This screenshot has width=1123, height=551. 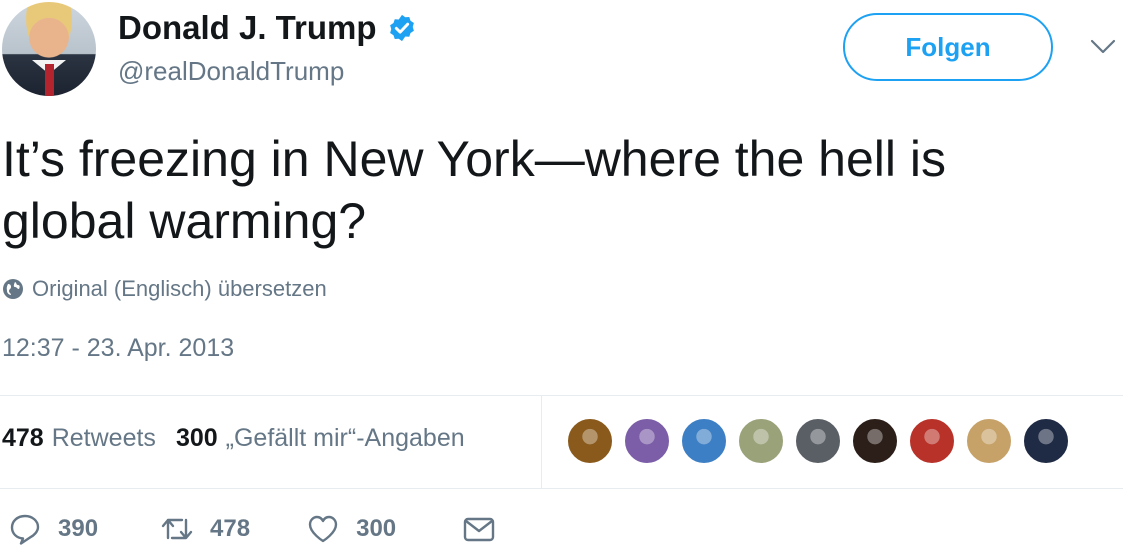 I want to click on tweet-timestamp: 12:37 - 23. Apr. 2013, so click(x=118, y=348).